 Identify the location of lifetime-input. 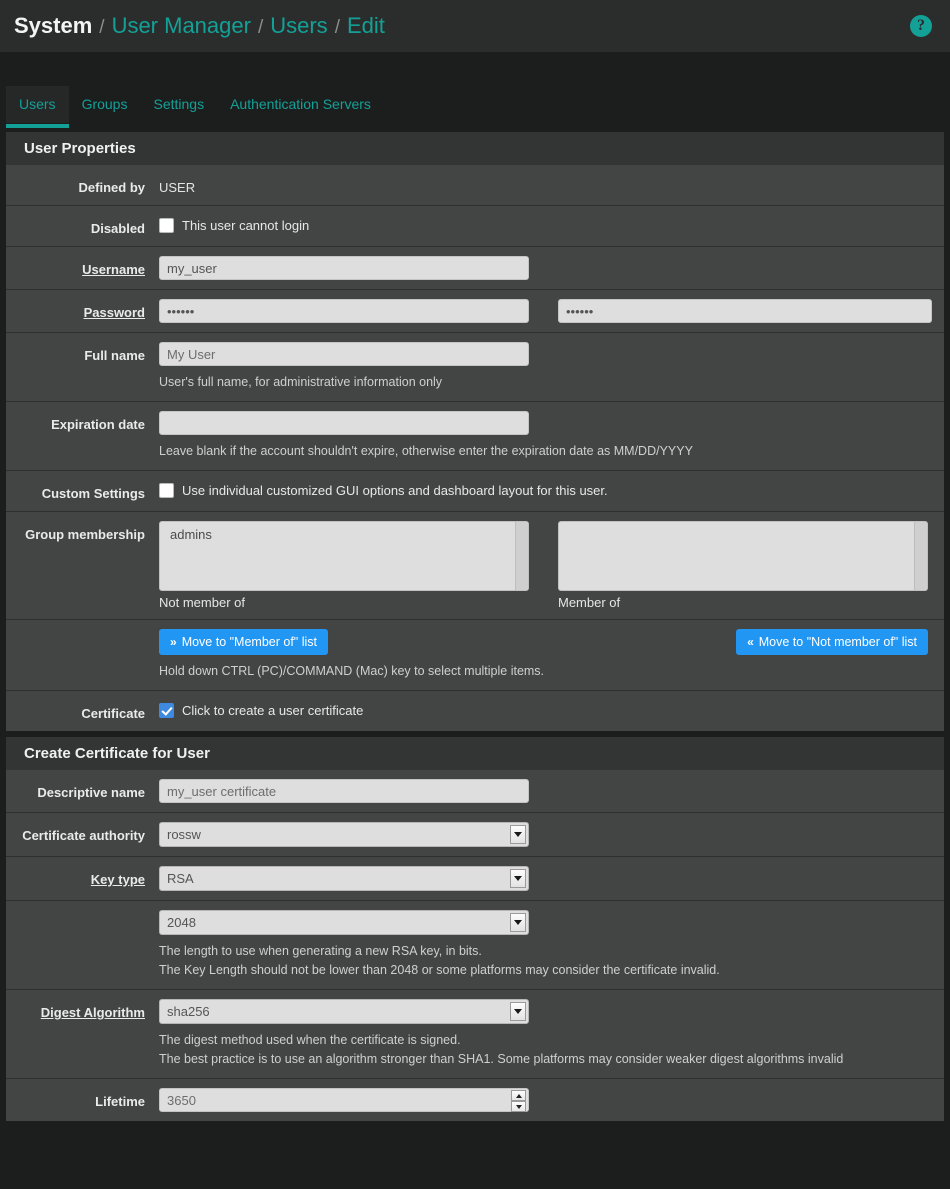
(344, 1100).